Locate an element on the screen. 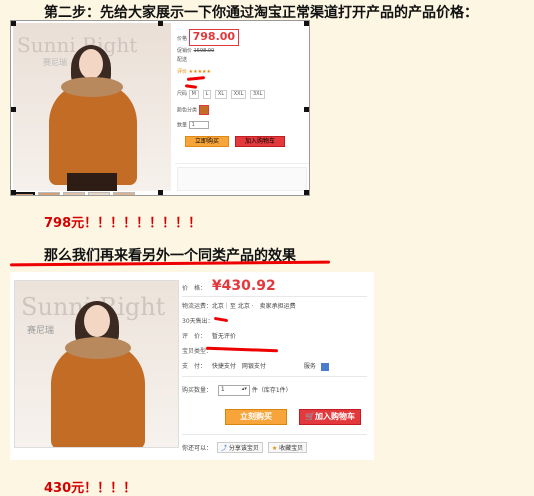 The height and width of the screenshot is (496, 534). qty-row: 数量 1 is located at coordinates (242, 124).